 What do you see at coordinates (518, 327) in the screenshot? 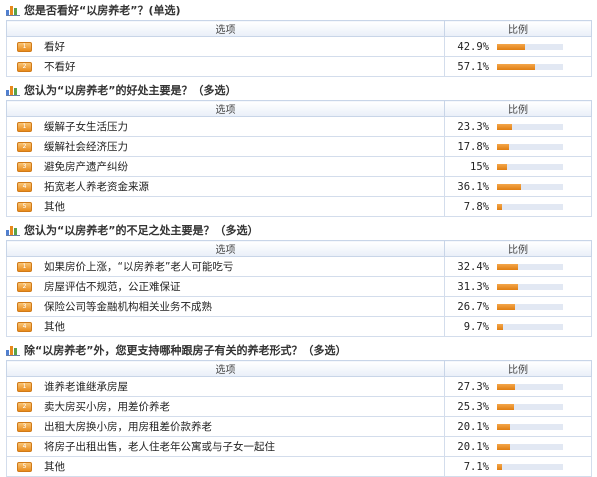
I see `ratio-wrap: 9.7%` at bounding box center [518, 327].